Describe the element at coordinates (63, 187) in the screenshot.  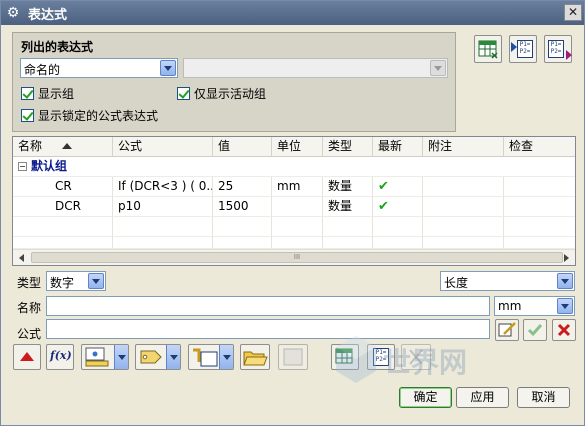
I see `cell-name: CR` at that location.